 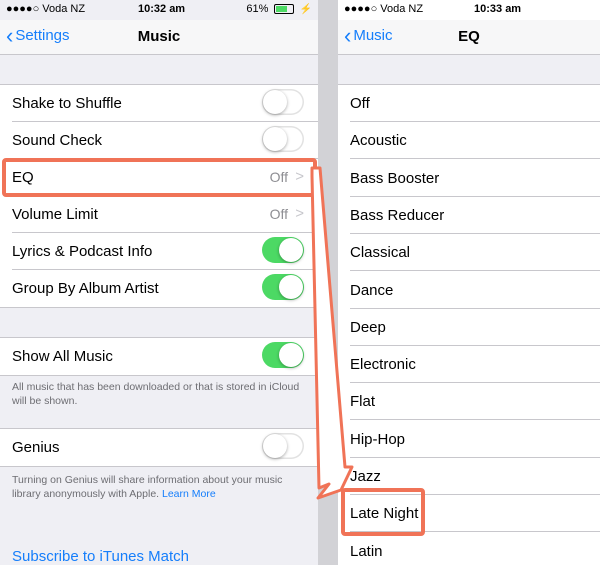 What do you see at coordinates (469, 215) in the screenshot?
I see `eq-preset-item: Bass Reducer` at bounding box center [469, 215].